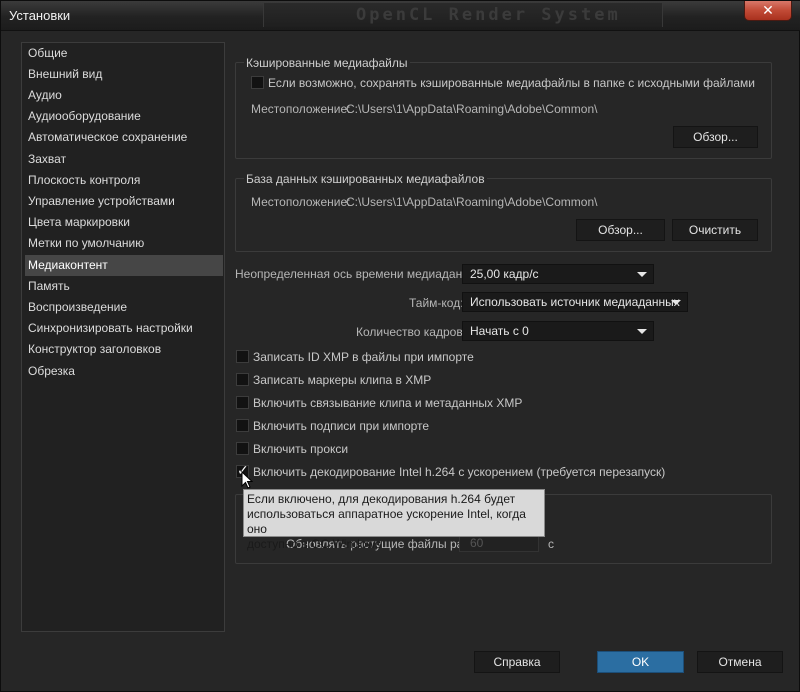 Image resolution: width=800 pixels, height=692 pixels. I want to click on sidebar-item-control-surface: Плоскость контроля, so click(124, 180).